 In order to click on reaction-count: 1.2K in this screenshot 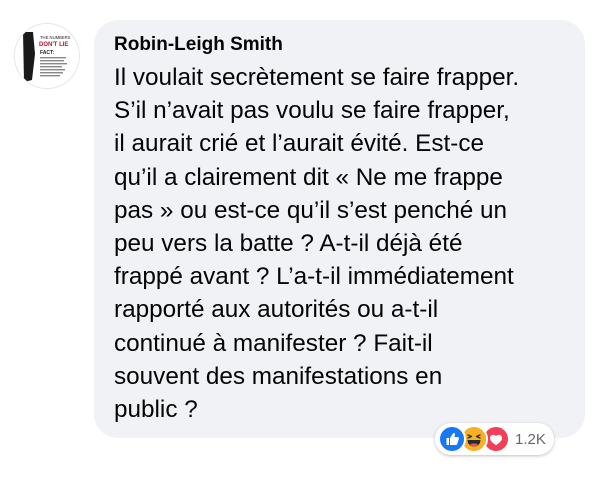, I will do `click(530, 439)`.